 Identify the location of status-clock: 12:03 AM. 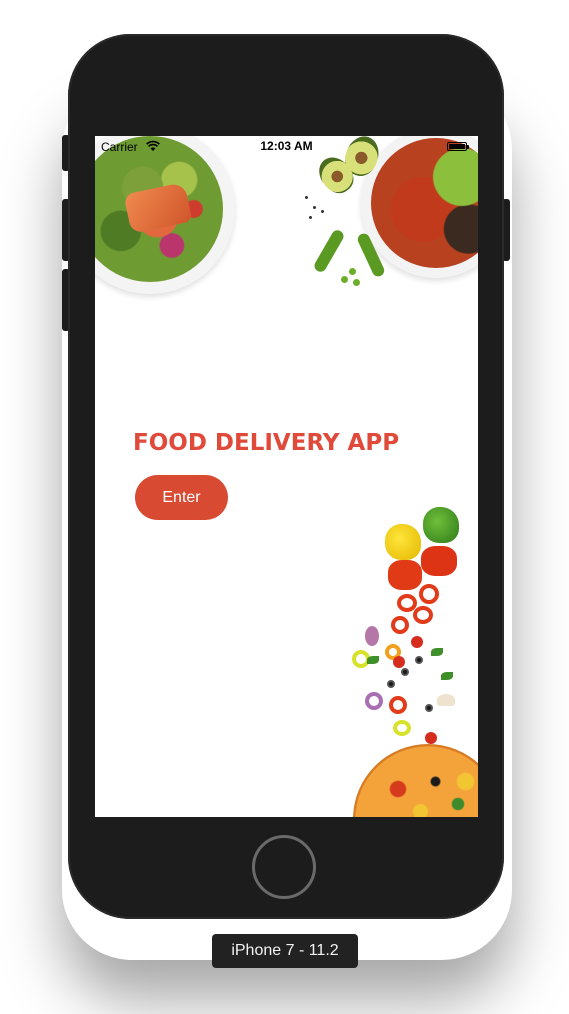
(286, 146).